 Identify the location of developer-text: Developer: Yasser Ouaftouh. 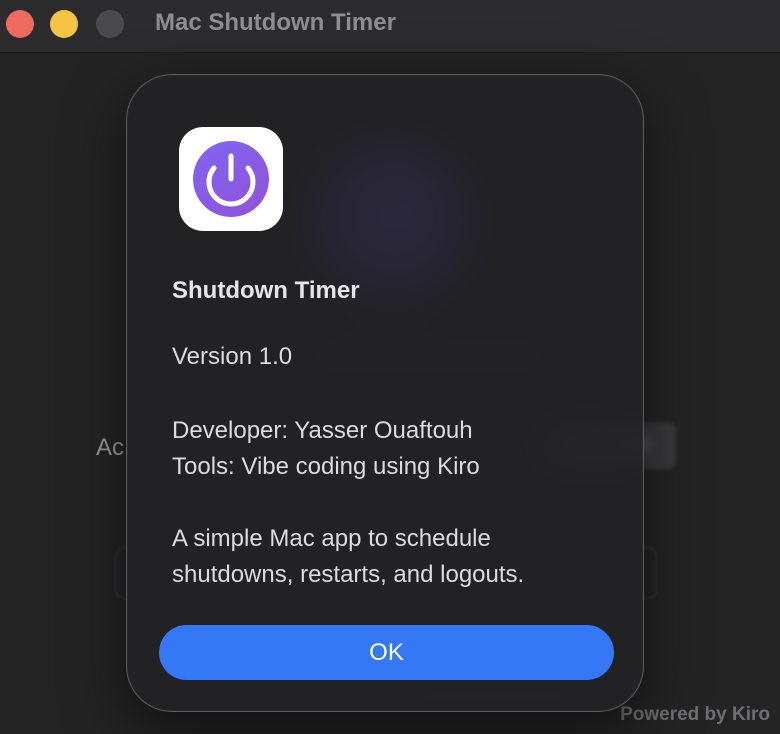
(322, 430).